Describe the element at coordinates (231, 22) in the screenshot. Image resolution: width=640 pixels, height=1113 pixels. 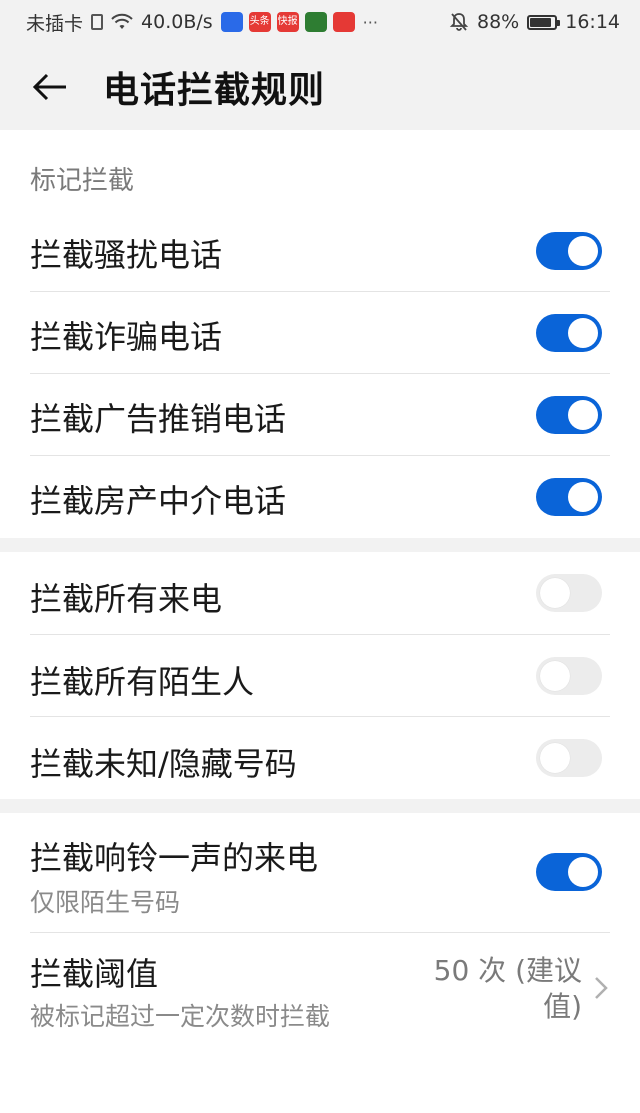
I see `baidu-icon` at that location.